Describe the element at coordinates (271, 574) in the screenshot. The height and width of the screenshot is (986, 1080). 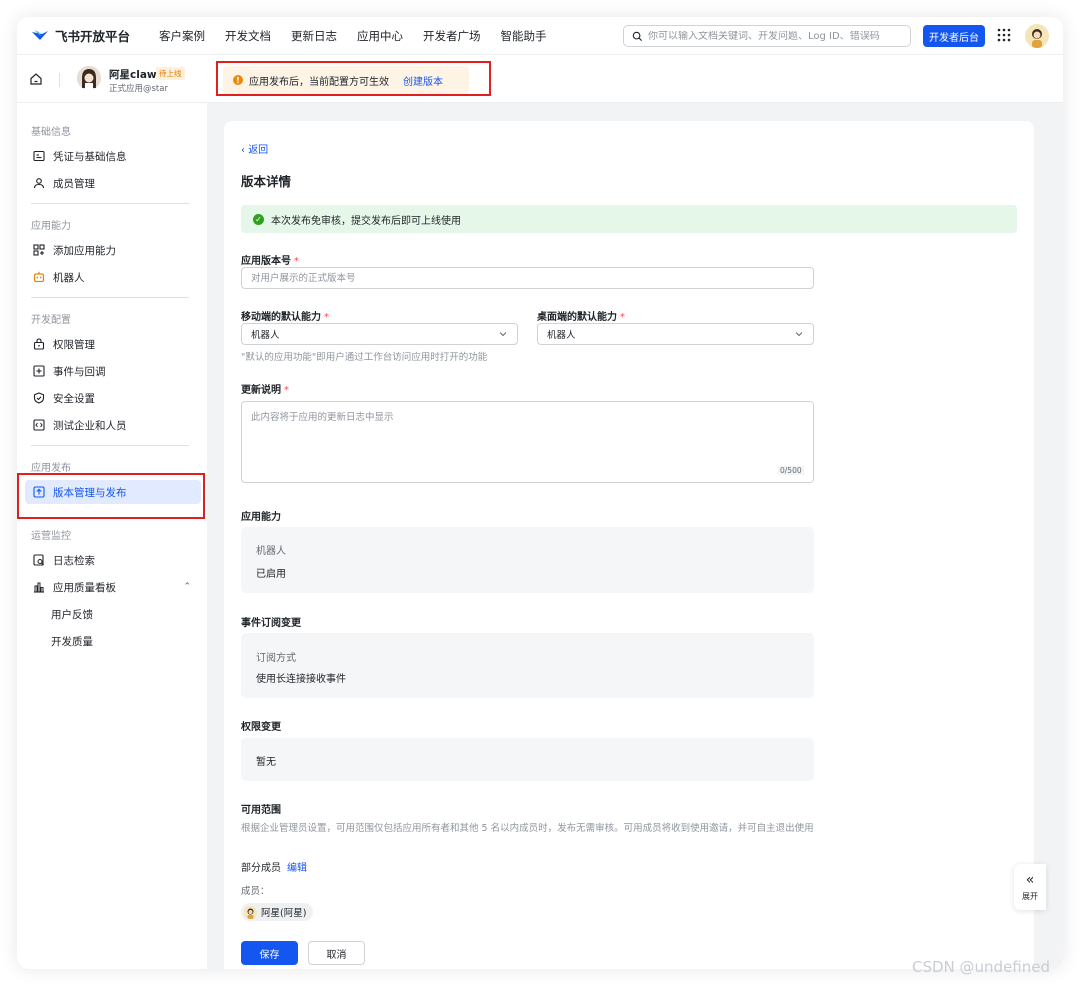
I see `capability-status: 已启用` at that location.